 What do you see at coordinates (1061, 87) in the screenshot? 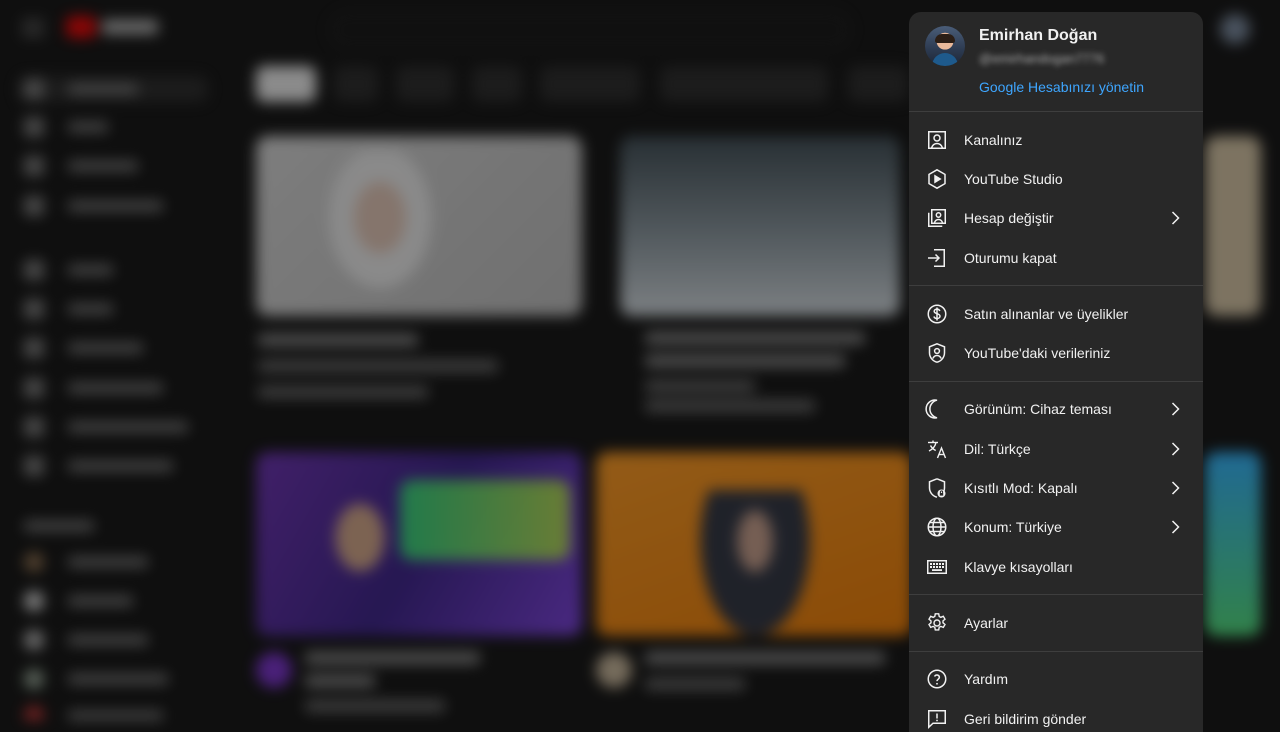
I see `manage-google-account-link: Google Hesabınızı yönetin` at bounding box center [1061, 87].